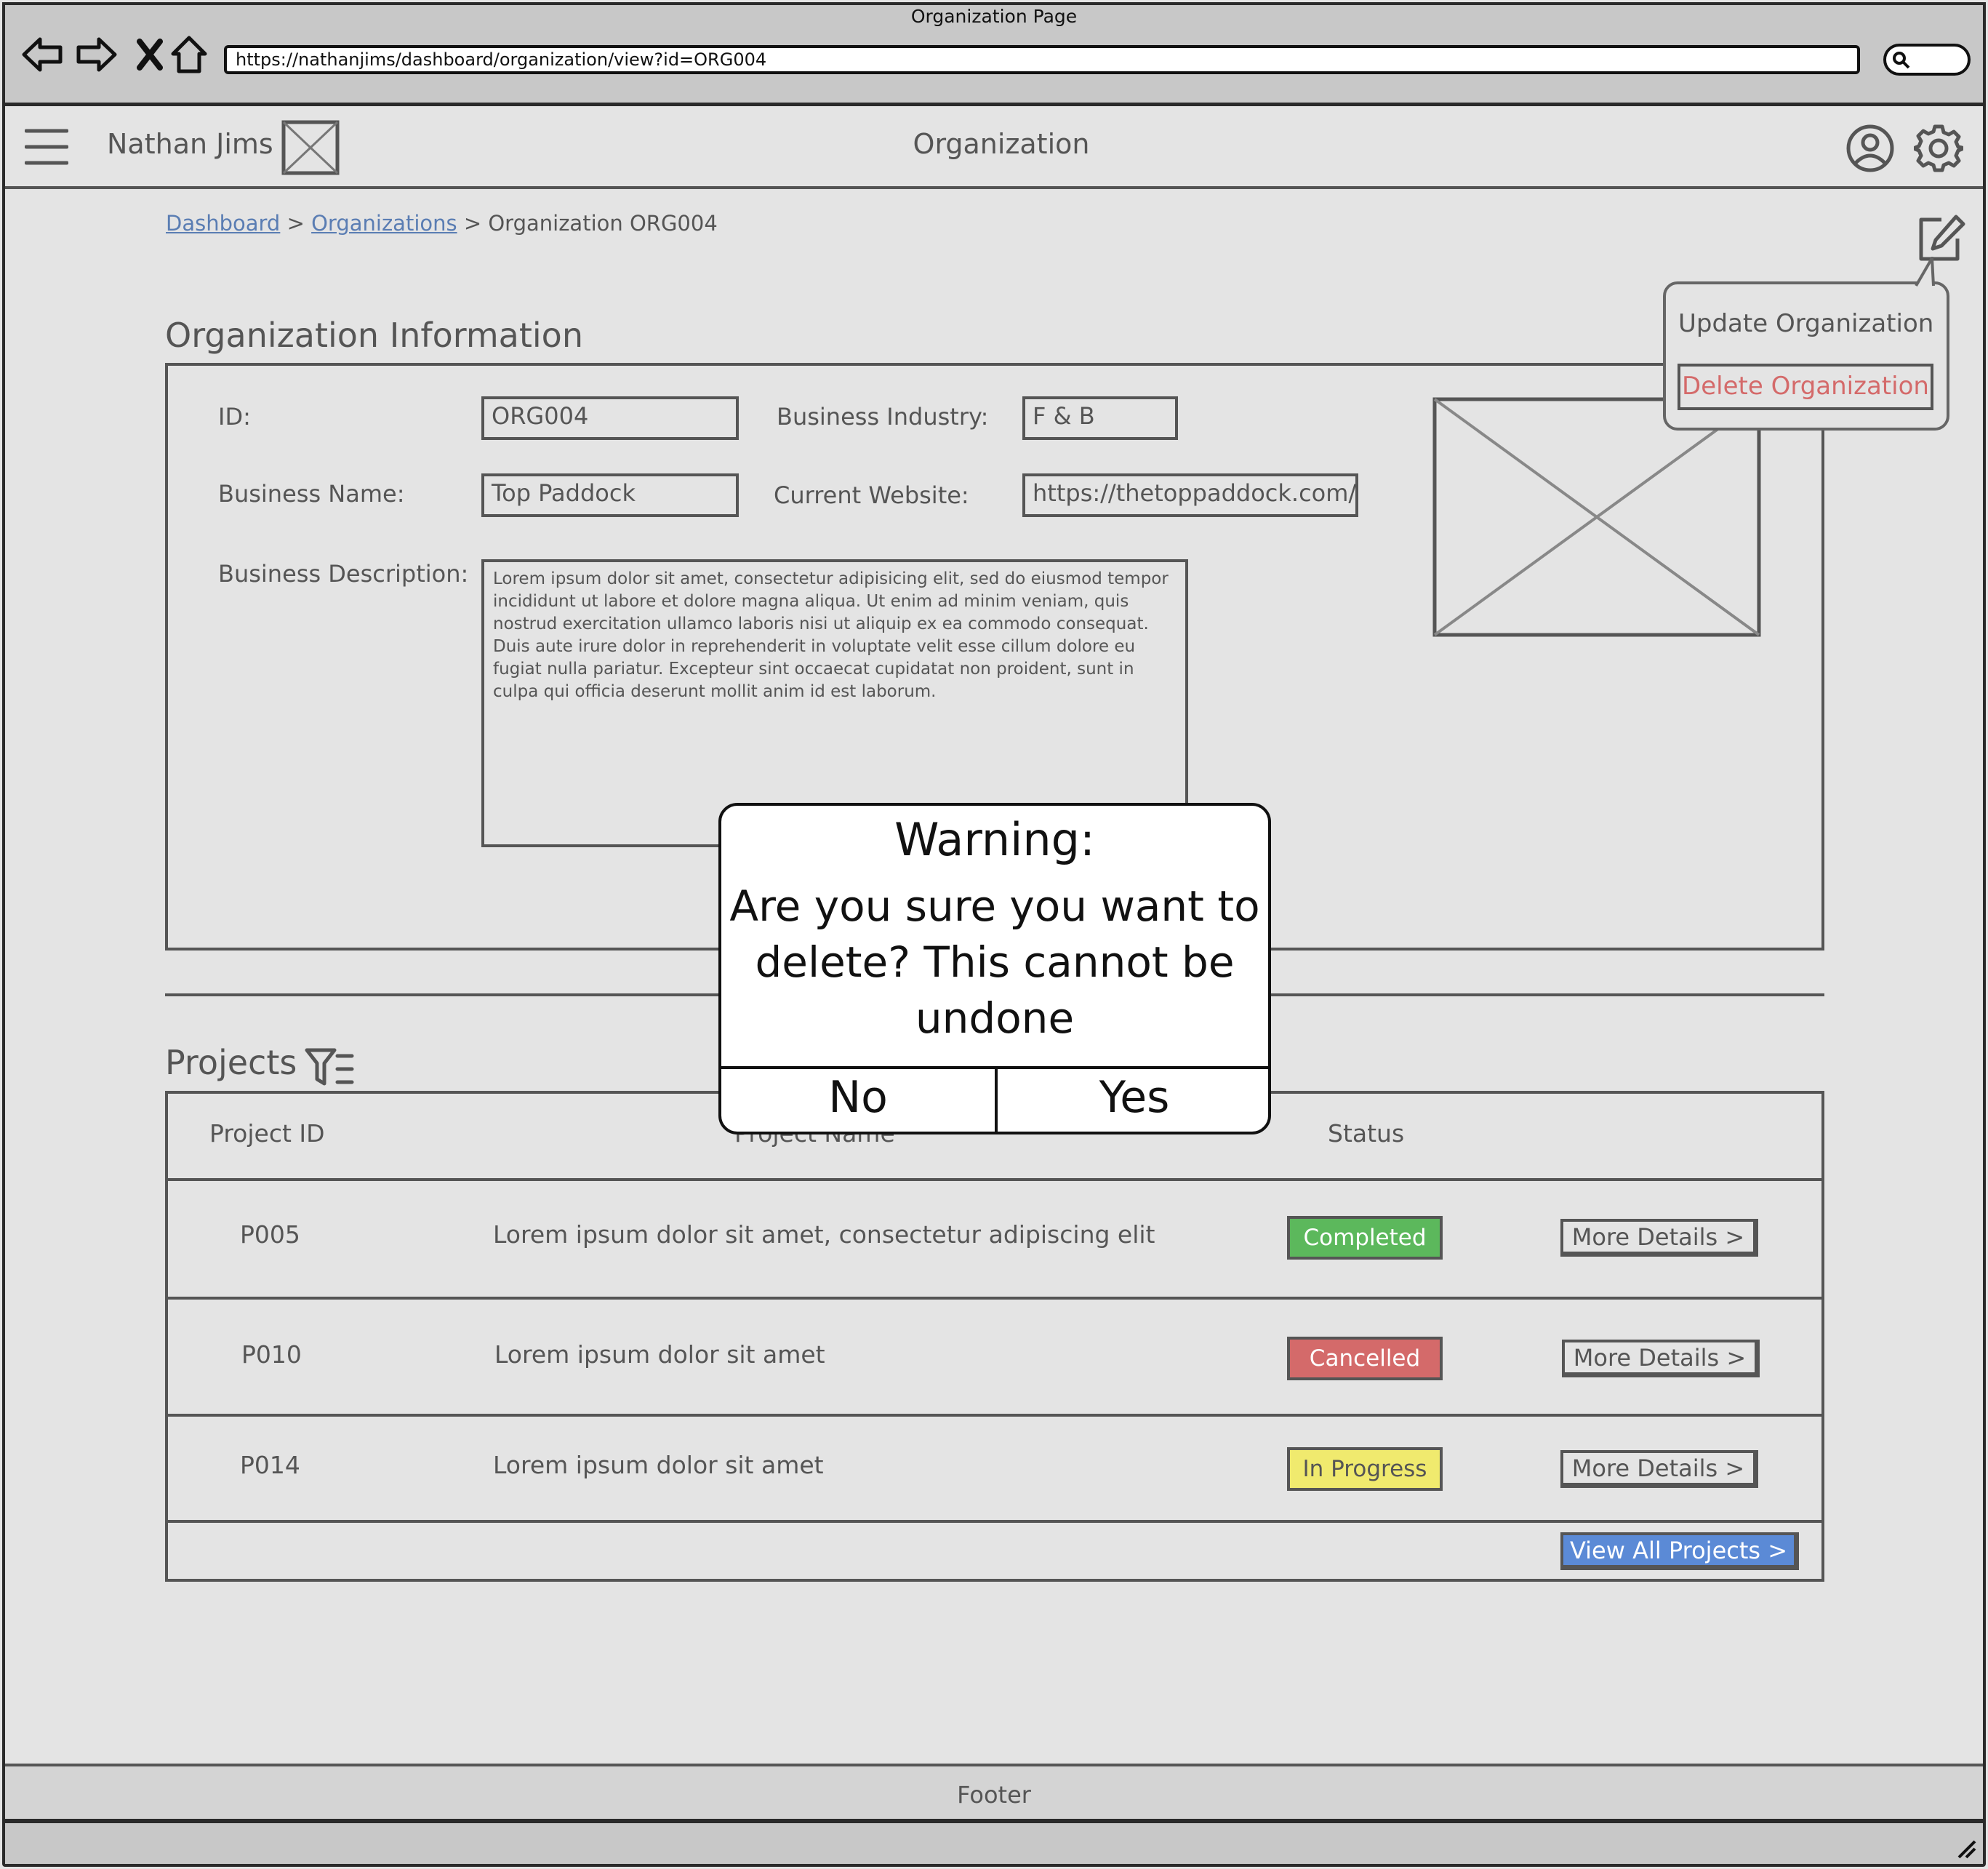  I want to click on breadcrumb-current: Organization ORG004, so click(603, 223).